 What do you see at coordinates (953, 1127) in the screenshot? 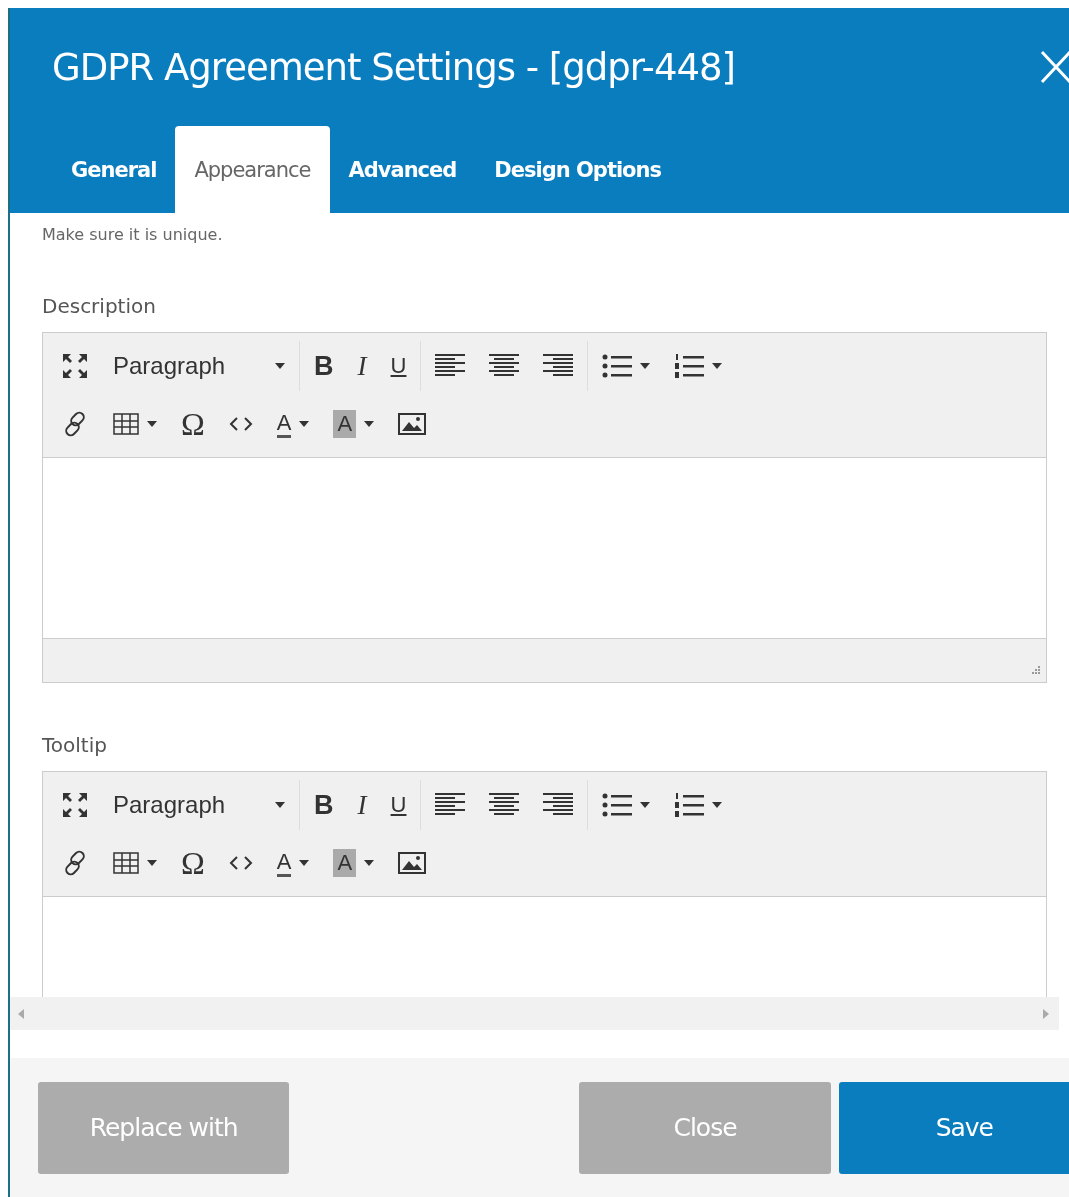
I see `save-button: Save` at bounding box center [953, 1127].